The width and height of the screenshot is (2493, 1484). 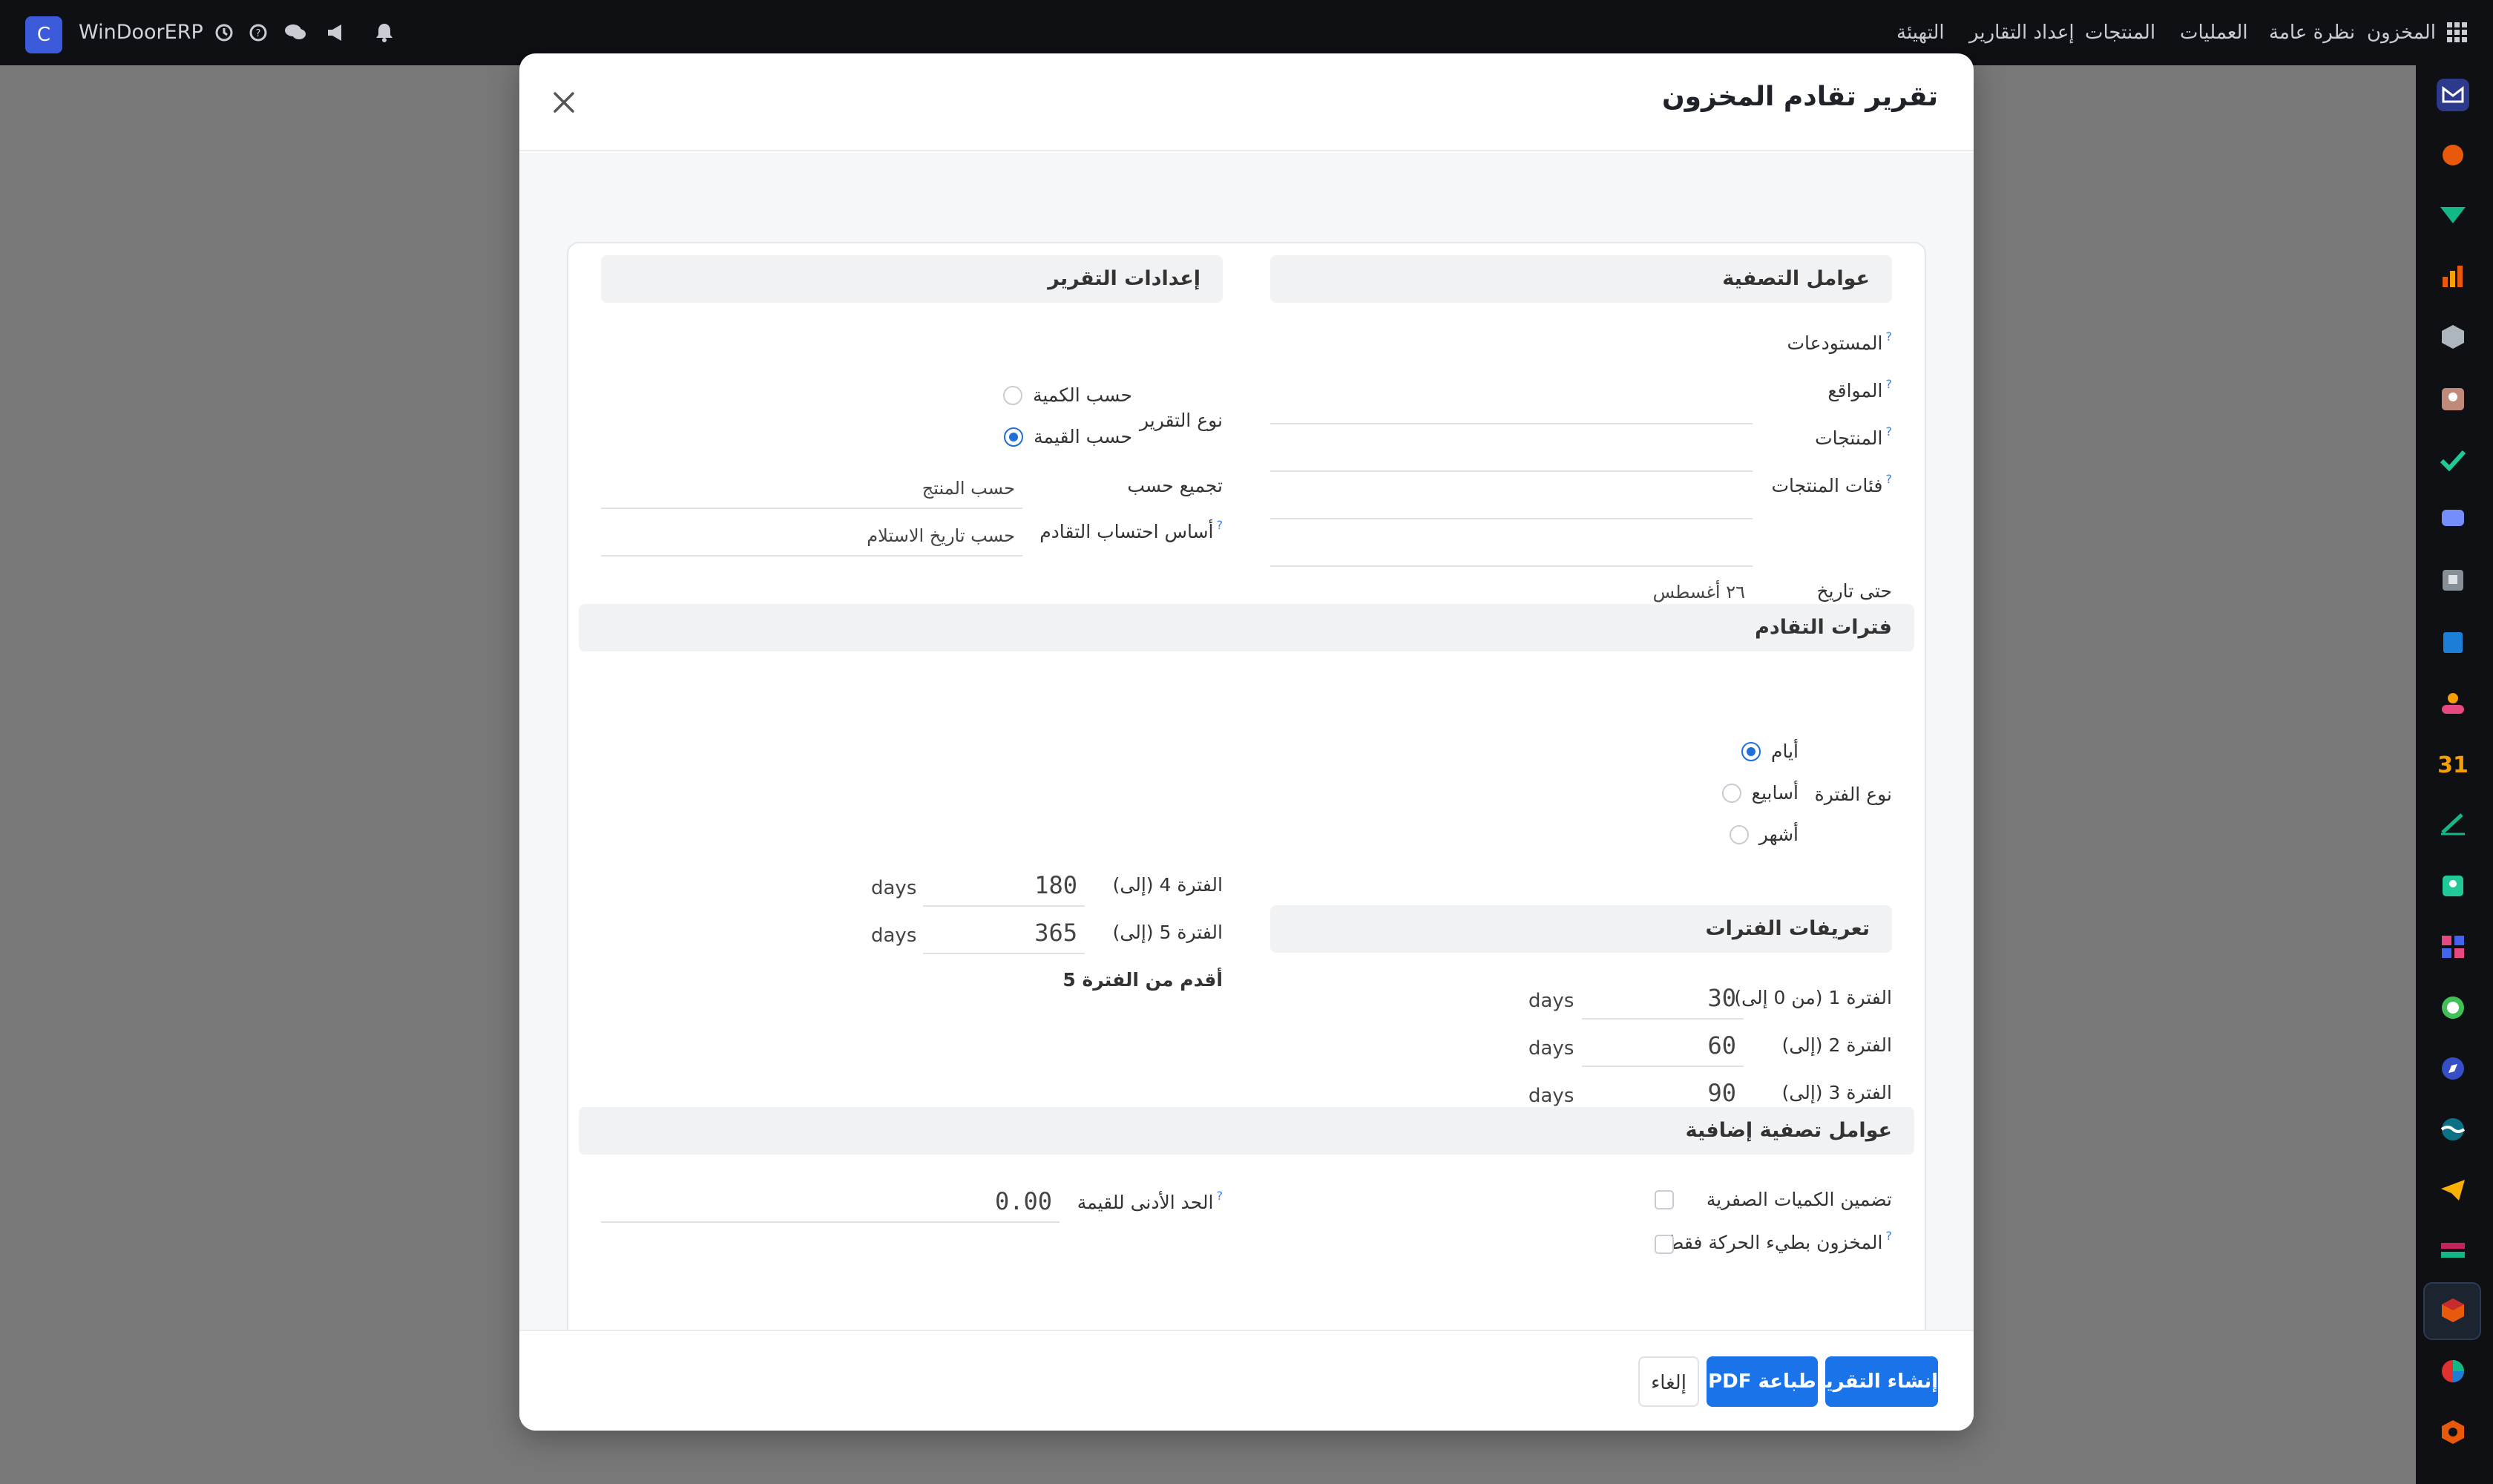 What do you see at coordinates (2453, 823) in the screenshot?
I see `sign-app-icon` at bounding box center [2453, 823].